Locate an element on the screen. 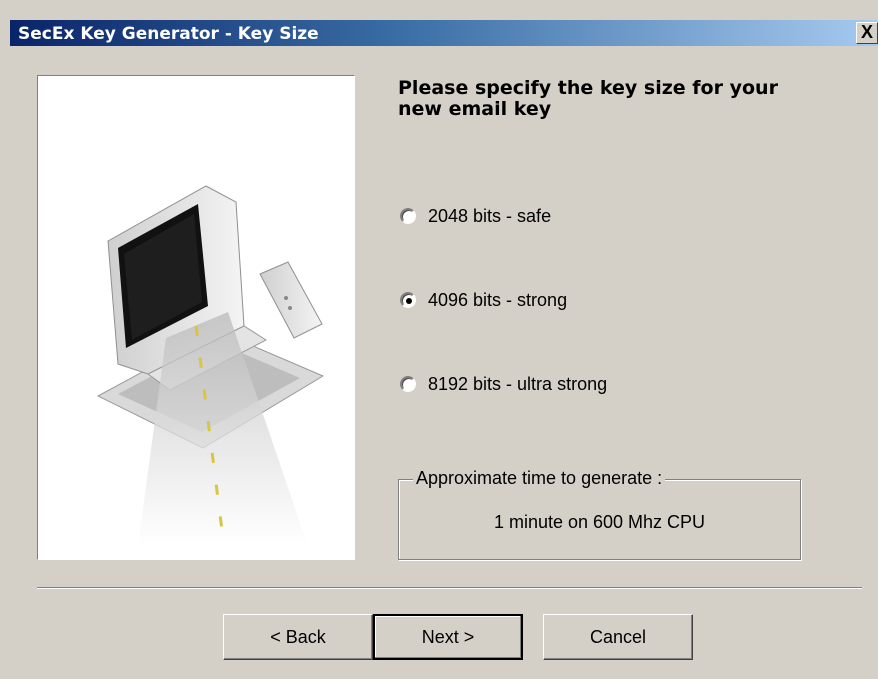 Image resolution: width=878 pixels, height=679 pixels. radio-selected-dot is located at coordinates (409, 301).